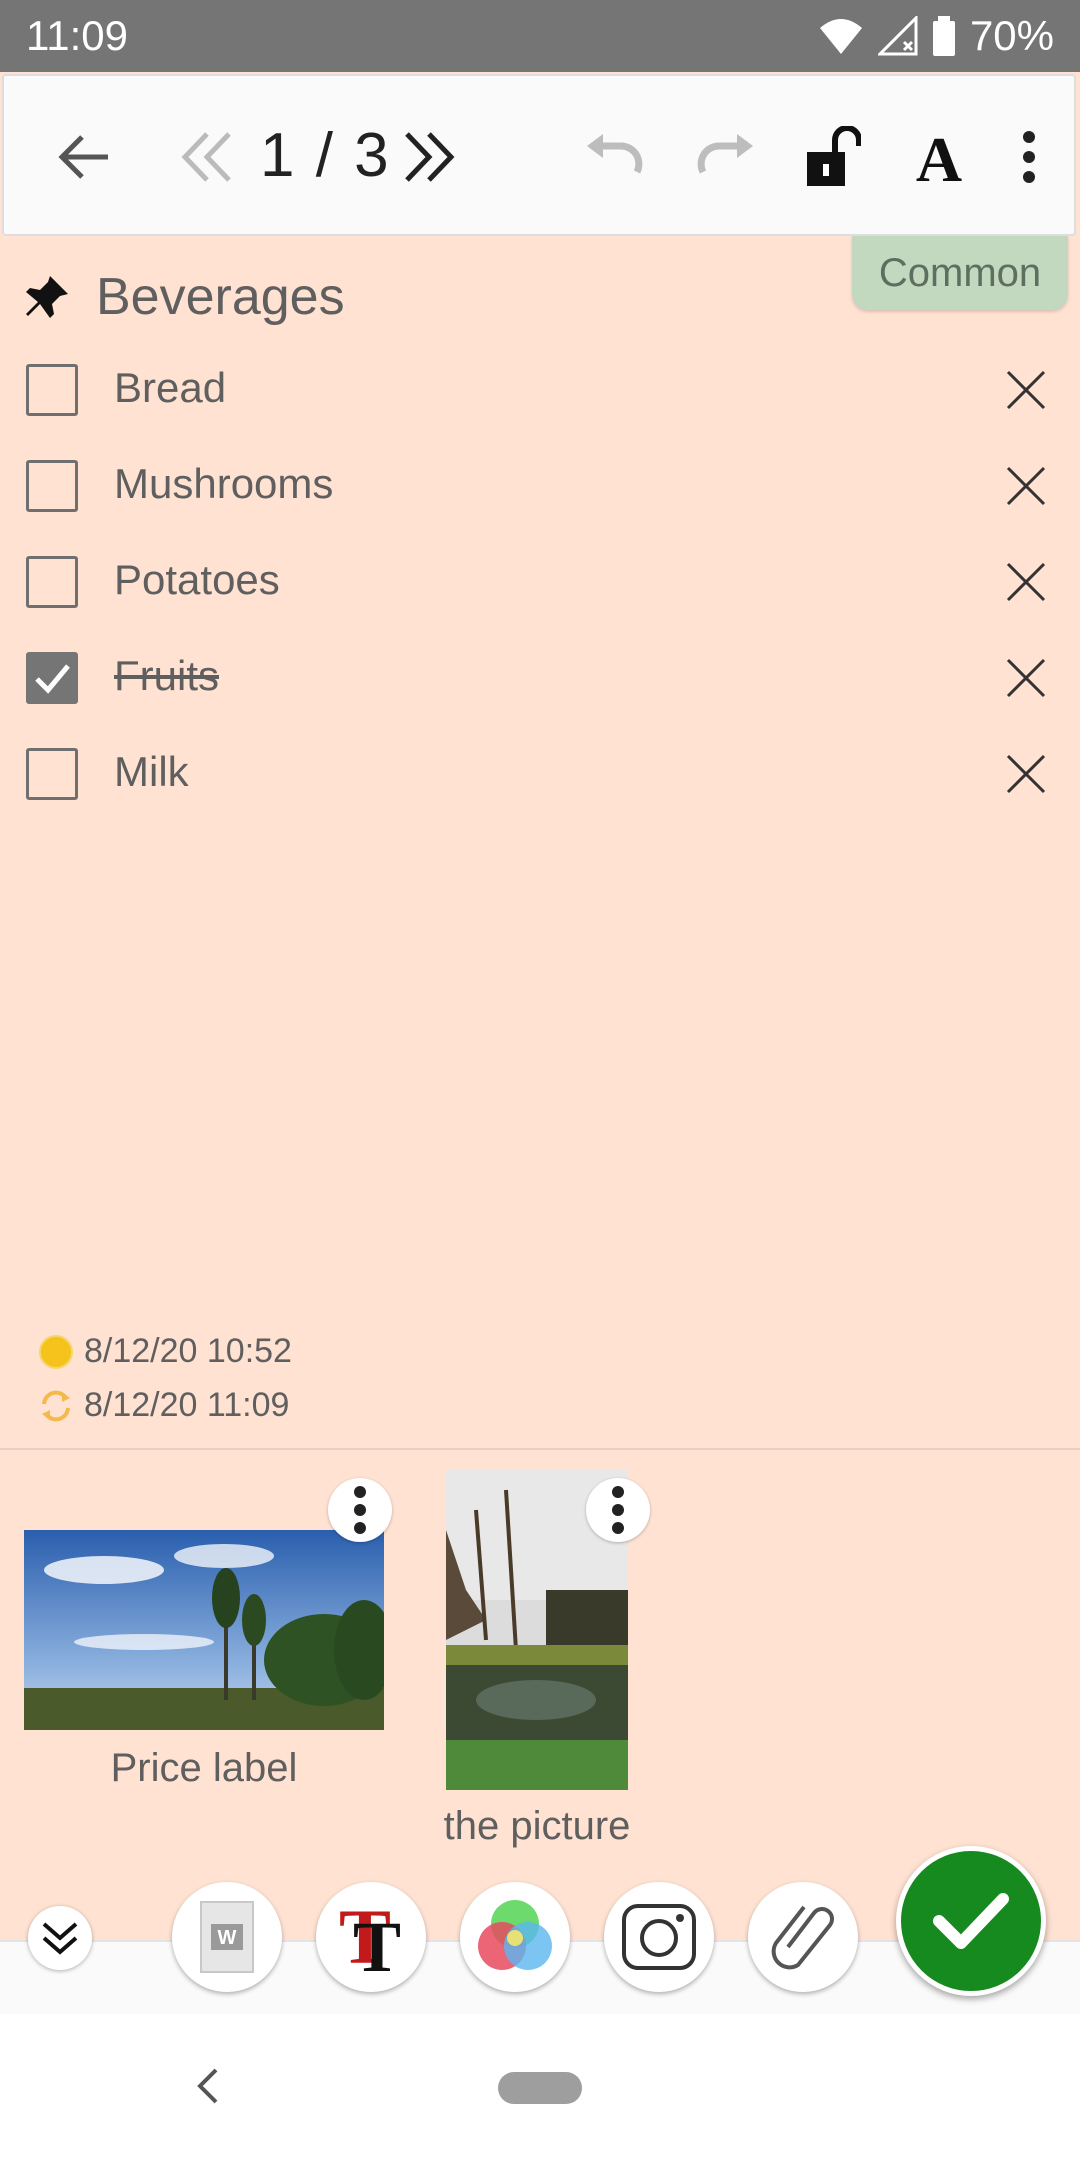 This screenshot has height=2160, width=1080. Describe the element at coordinates (1011, 35) in the screenshot. I see `battery-level: 70%` at that location.